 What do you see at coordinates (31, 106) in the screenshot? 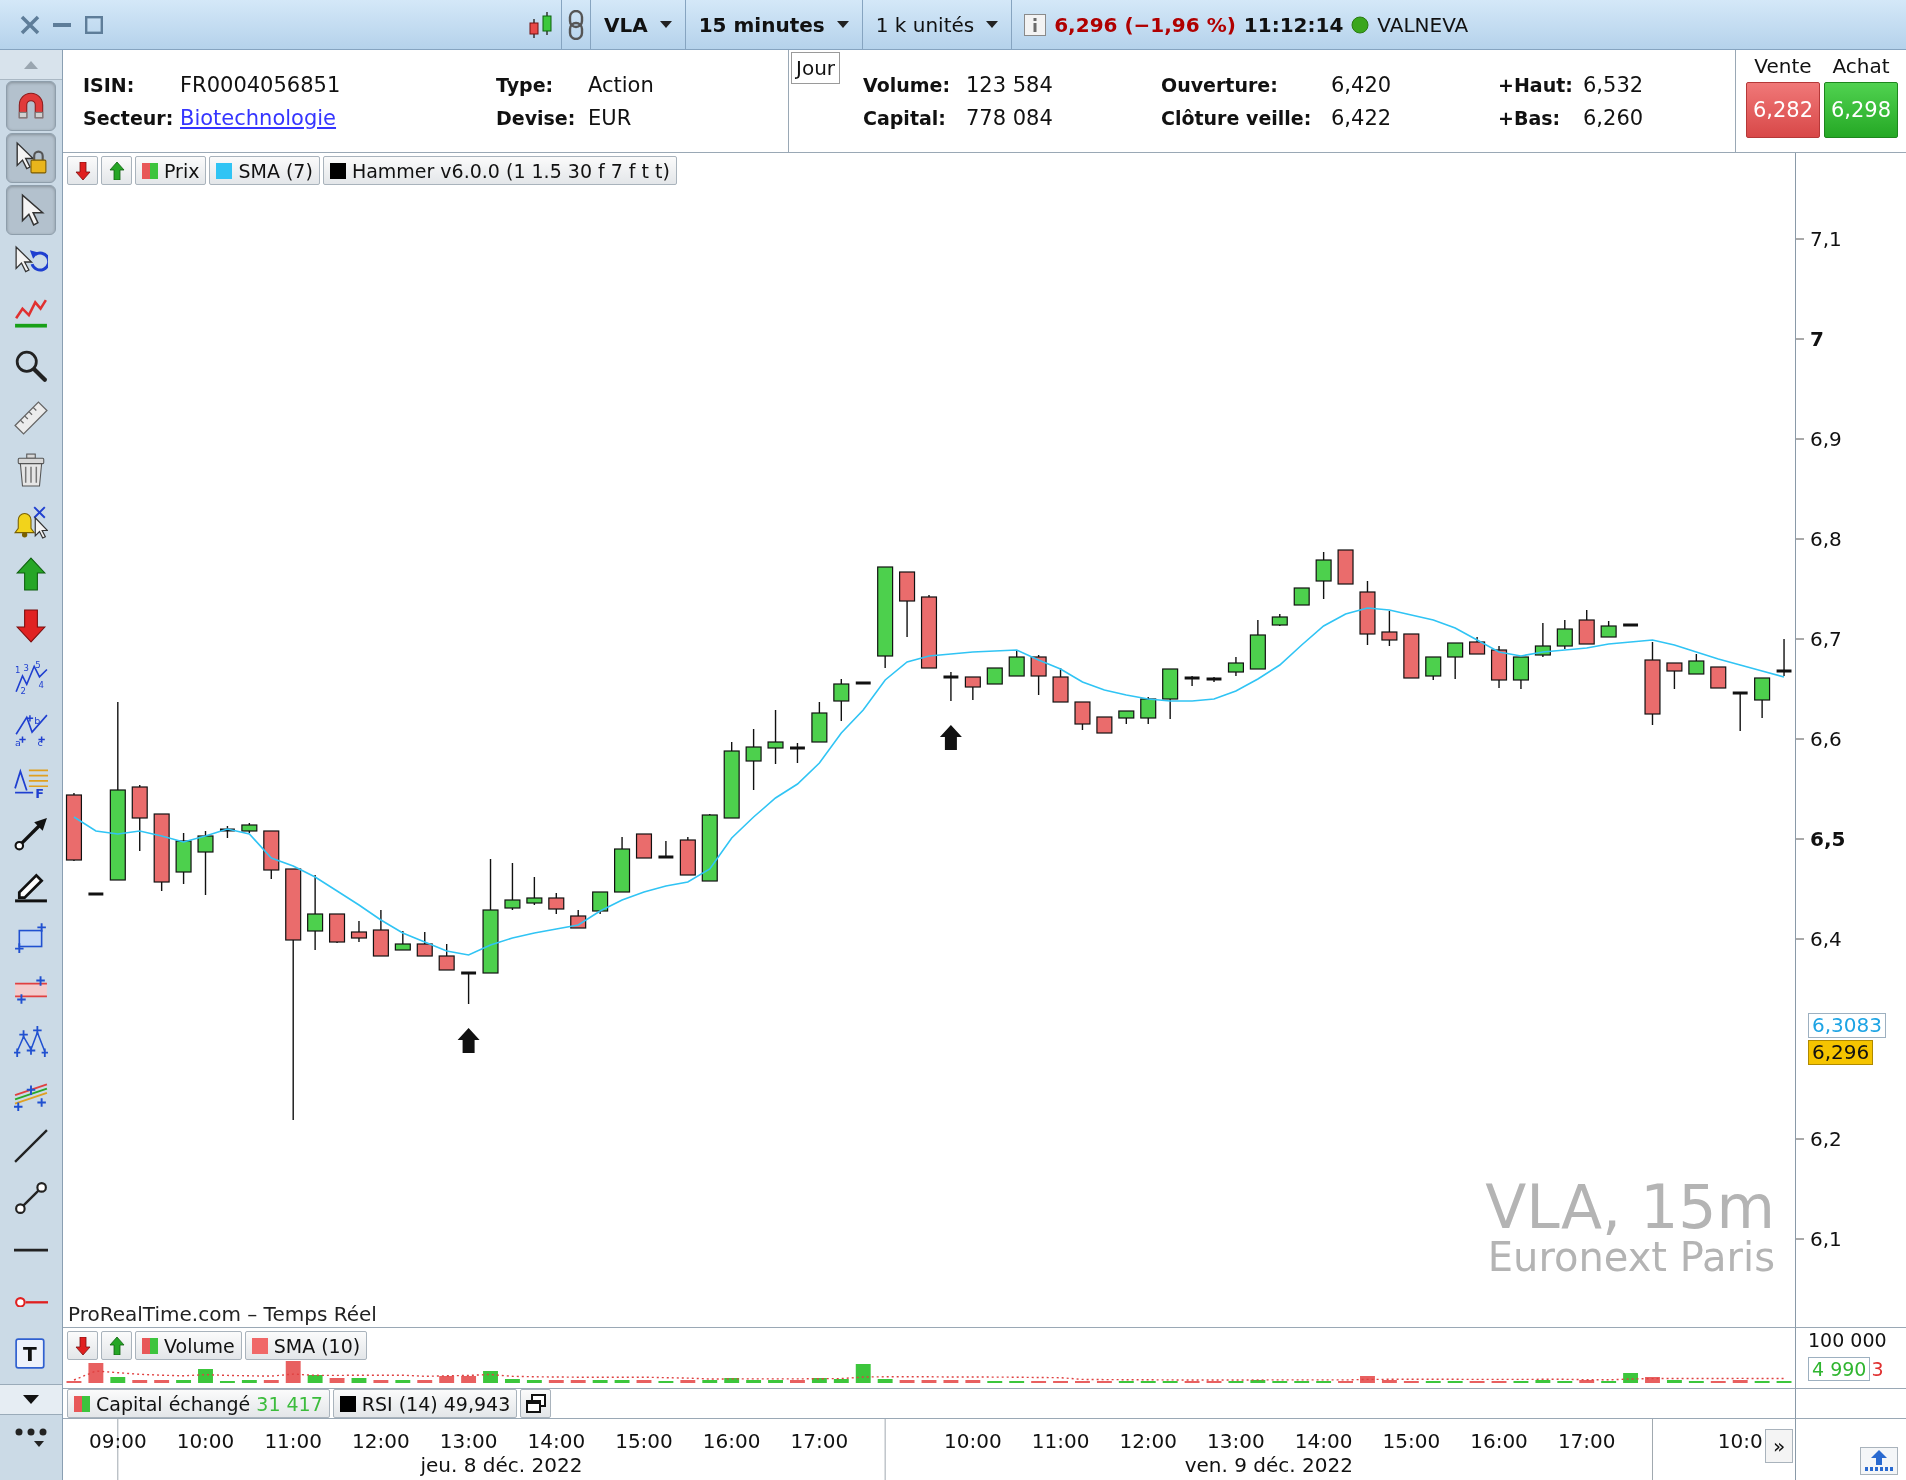
I see `magnet-tool-button` at bounding box center [31, 106].